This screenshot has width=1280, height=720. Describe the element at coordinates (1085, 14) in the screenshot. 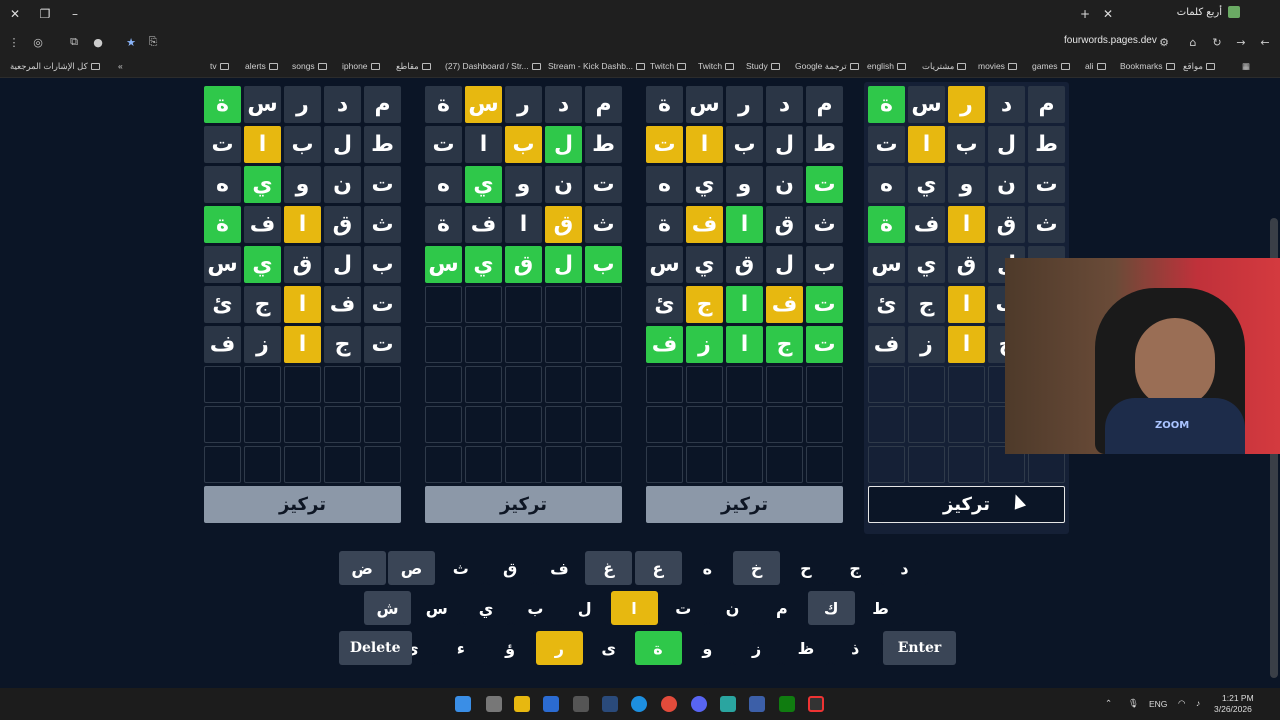

I see `new-tab-icon: +` at that location.